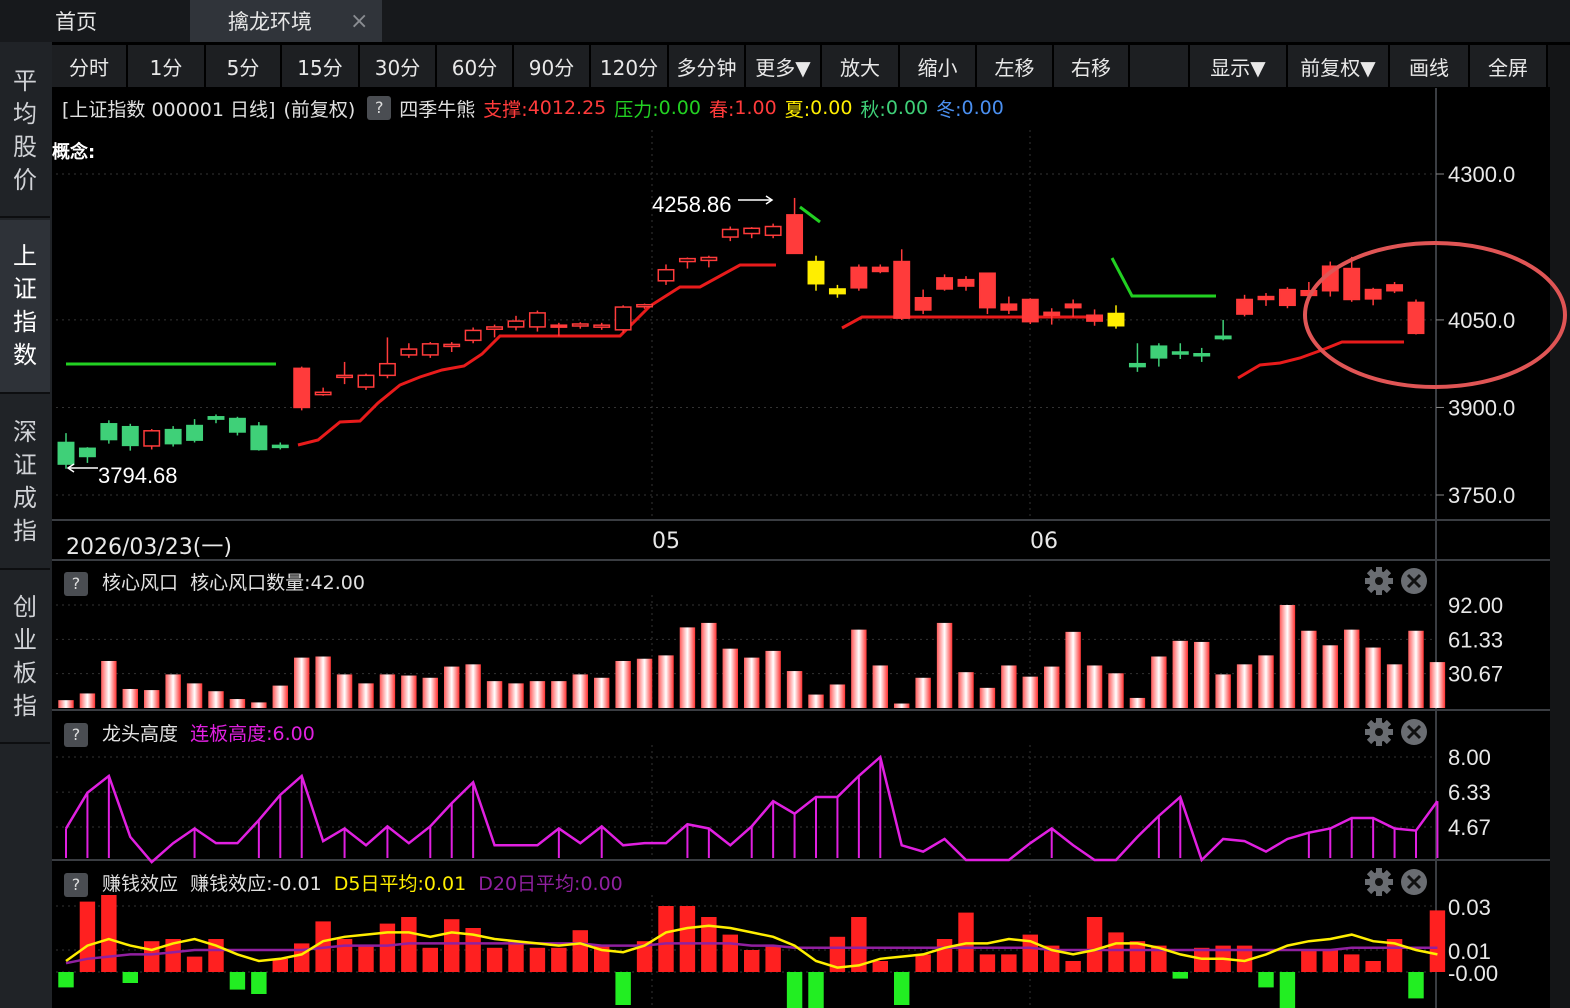 The height and width of the screenshot is (1008, 1570). I want to click on panel1-metric-label: 核心风口数量:, so click(250, 583).